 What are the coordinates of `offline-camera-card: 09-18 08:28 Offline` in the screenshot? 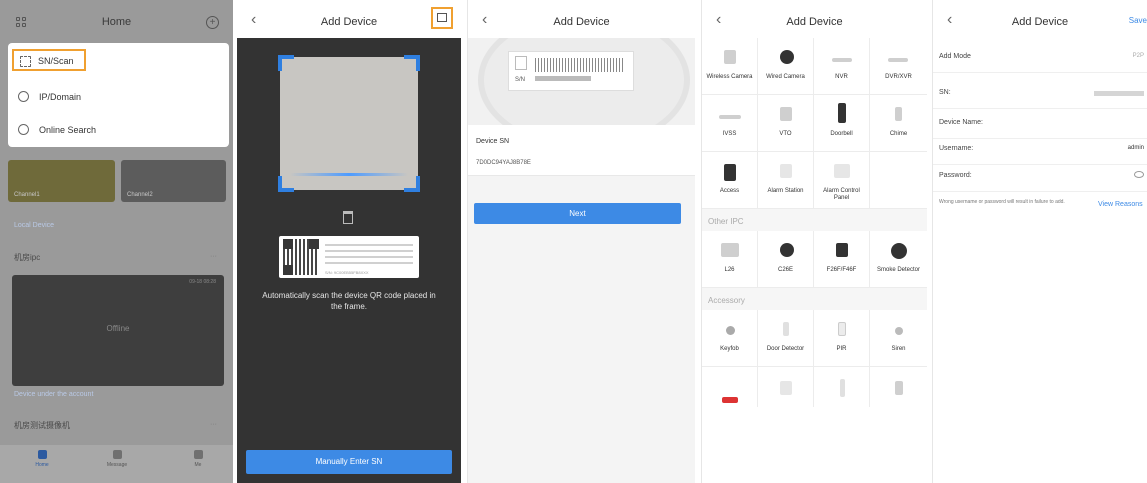 It's located at (118, 330).